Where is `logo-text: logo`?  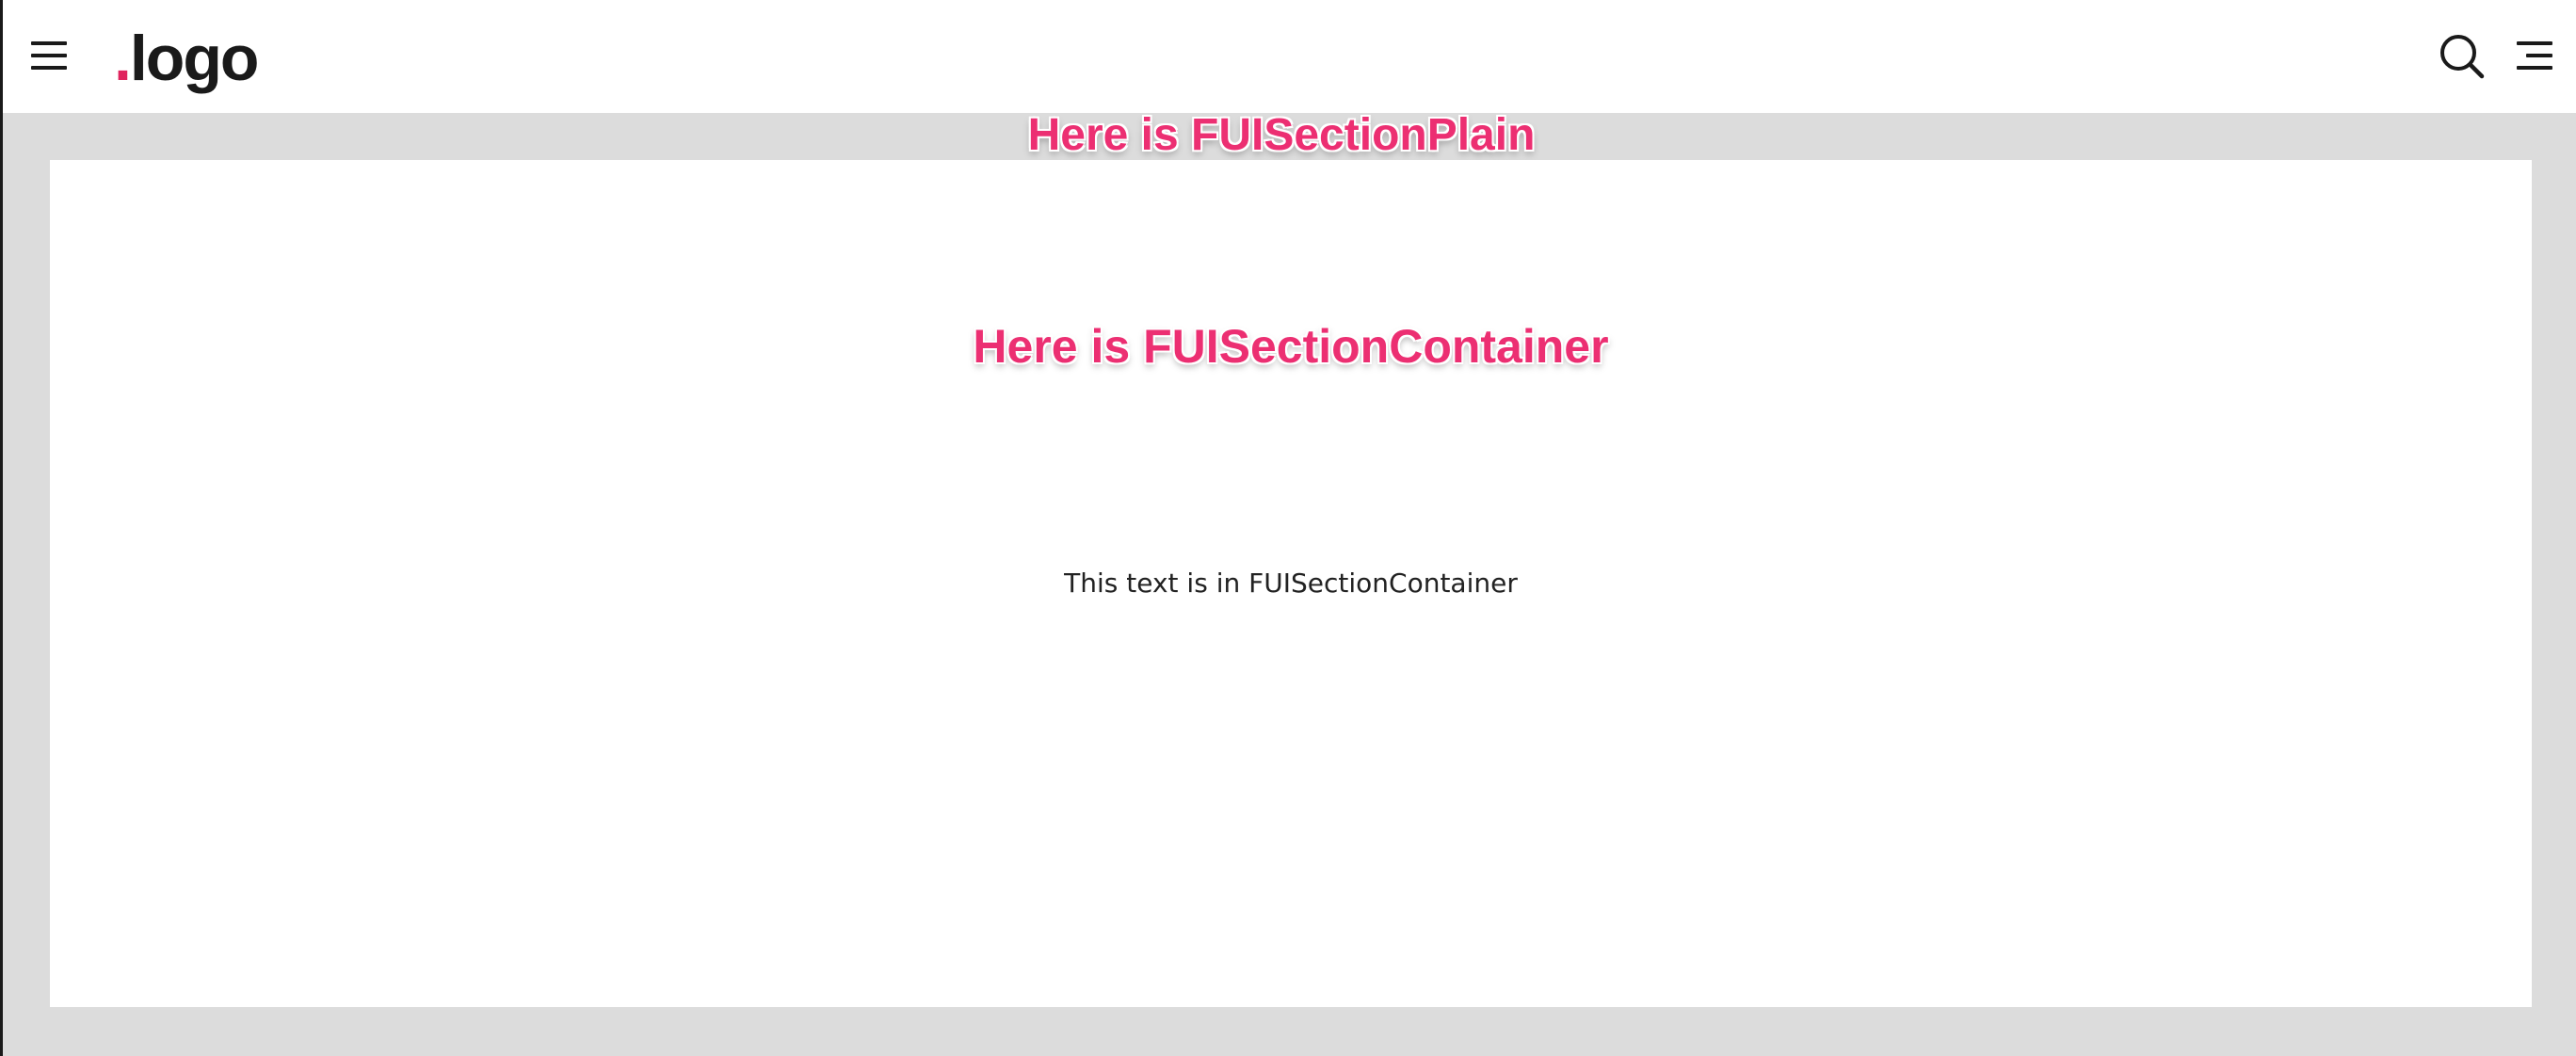 logo-text: logo is located at coordinates (194, 58).